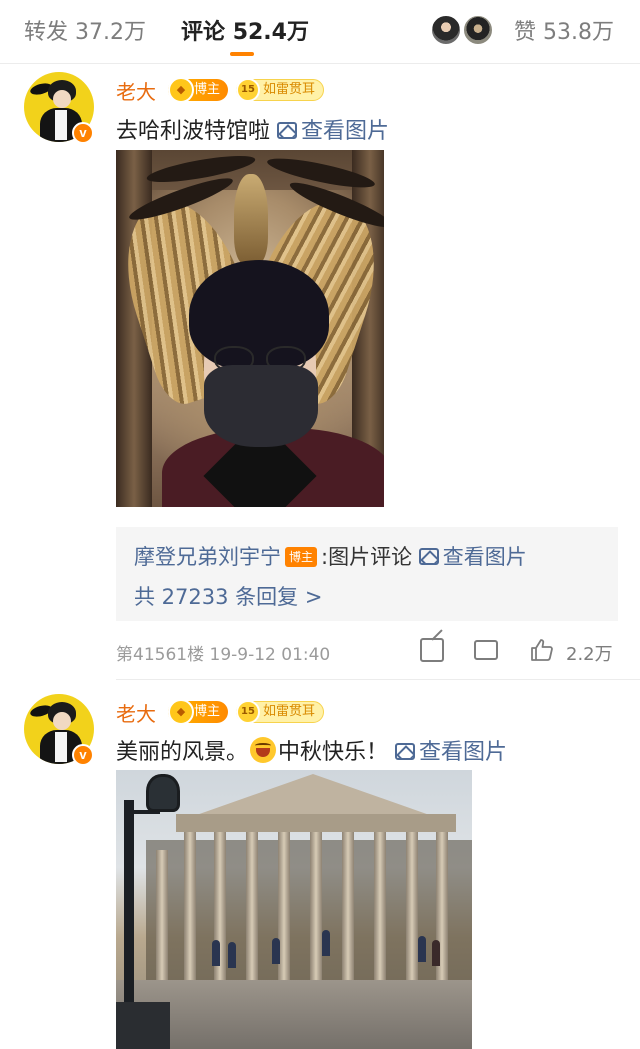 The height and width of the screenshot is (1049, 640). Describe the element at coordinates (160, 655) in the screenshot. I see `floor-number: 第41561楼` at that location.